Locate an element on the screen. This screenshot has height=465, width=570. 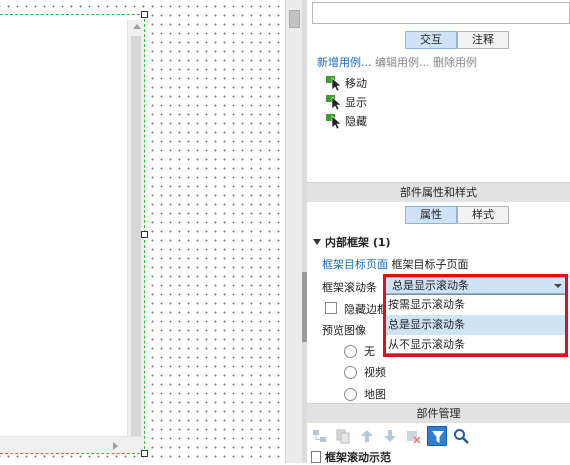
frame-vertical-scrollbar is located at coordinates (135, 230).